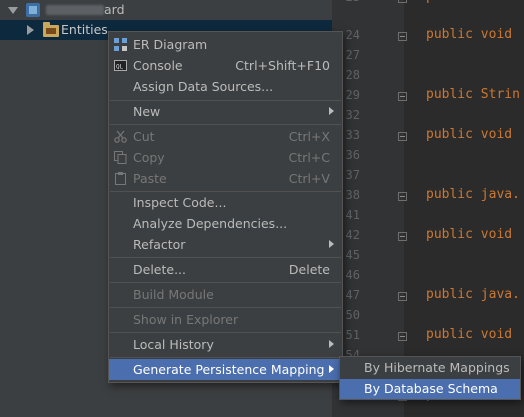 Image resolution: width=524 pixels, height=417 pixels. I want to click on copy-label: Copy, so click(149, 157).